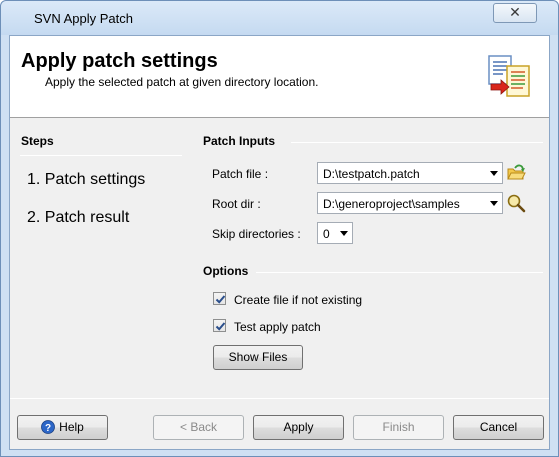  I want to click on close-button: ✕, so click(515, 13).